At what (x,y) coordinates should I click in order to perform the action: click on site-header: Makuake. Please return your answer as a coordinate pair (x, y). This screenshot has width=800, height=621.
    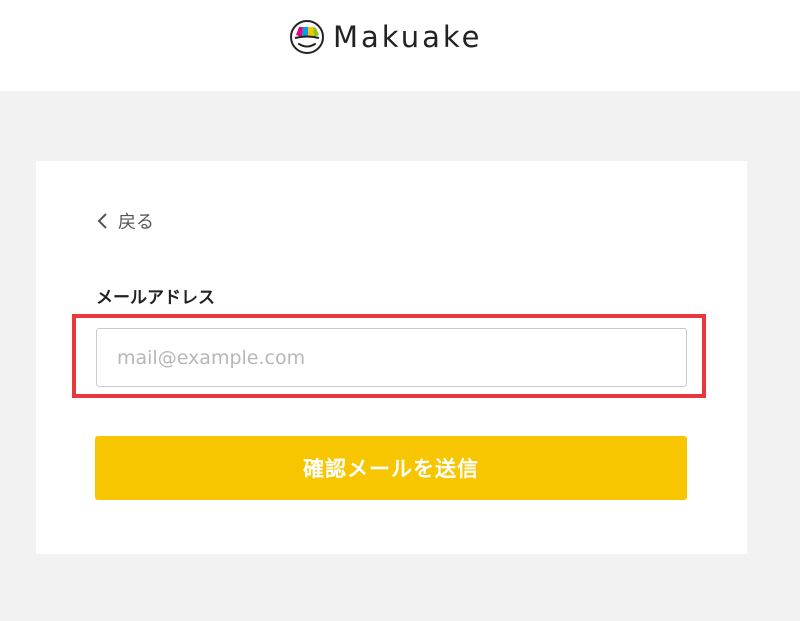
    Looking at the image, I should click on (400, 45).